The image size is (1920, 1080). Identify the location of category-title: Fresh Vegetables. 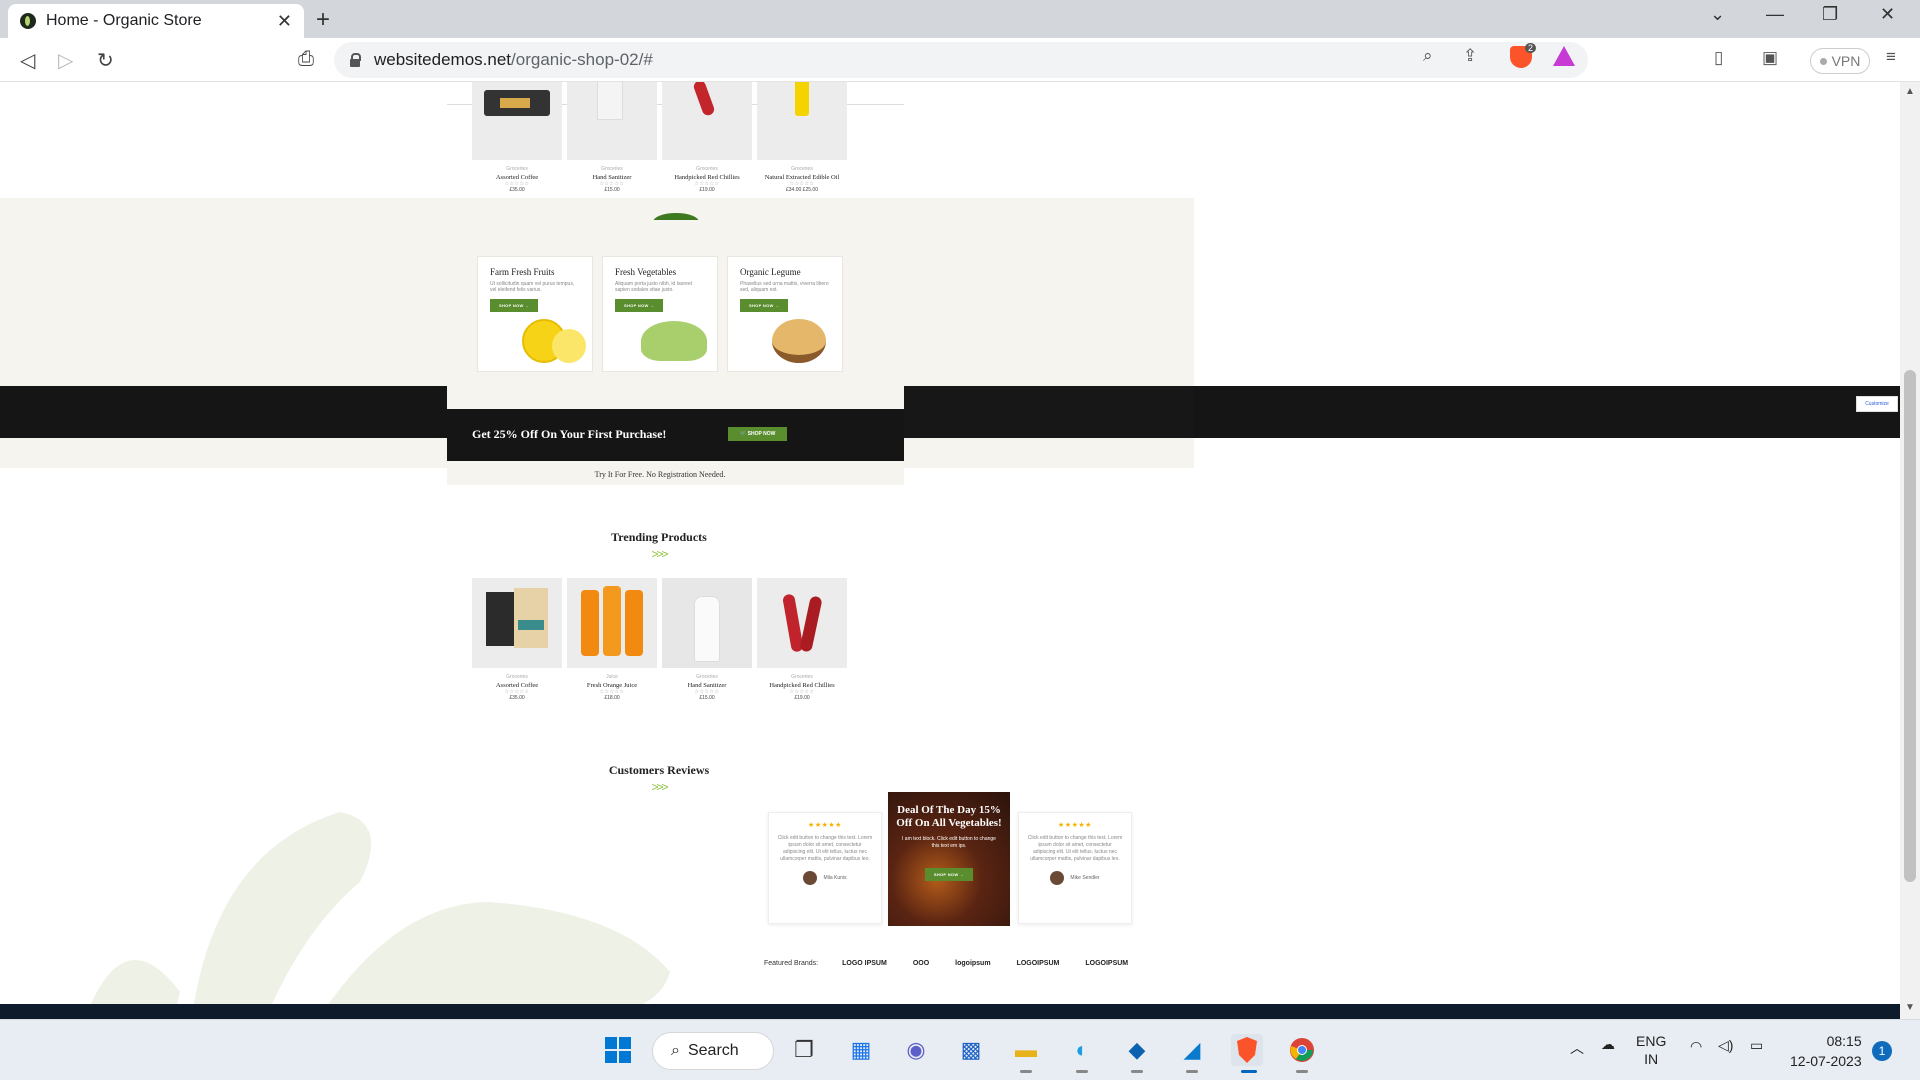
(646, 272).